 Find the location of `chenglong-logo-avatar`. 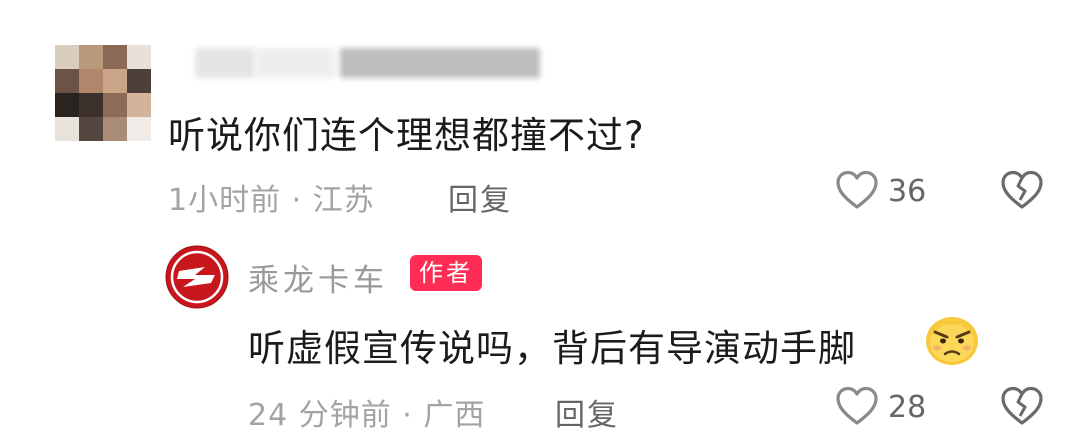

chenglong-logo-avatar is located at coordinates (197, 277).